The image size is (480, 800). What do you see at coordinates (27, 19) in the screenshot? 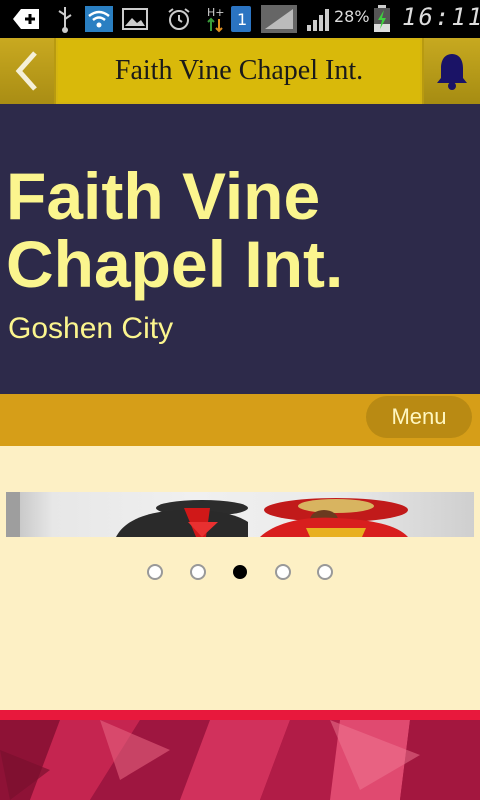
I see `add-icon` at bounding box center [27, 19].